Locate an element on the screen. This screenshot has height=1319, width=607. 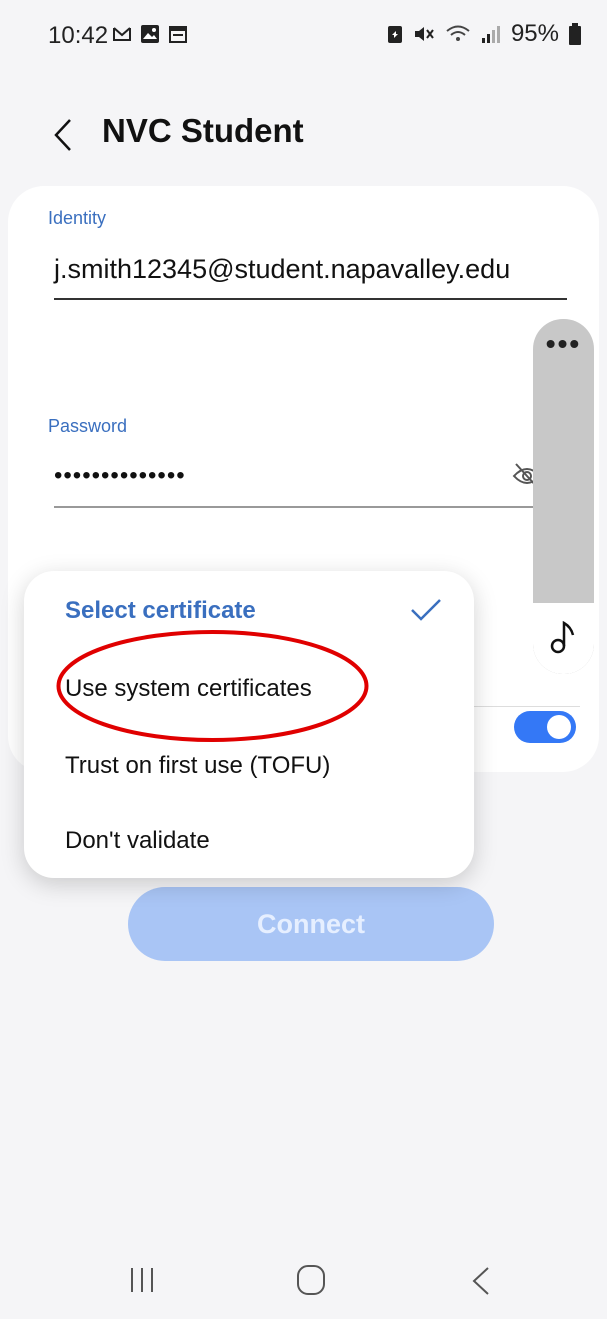
battery-percent: 95% is located at coordinates (534, 33).